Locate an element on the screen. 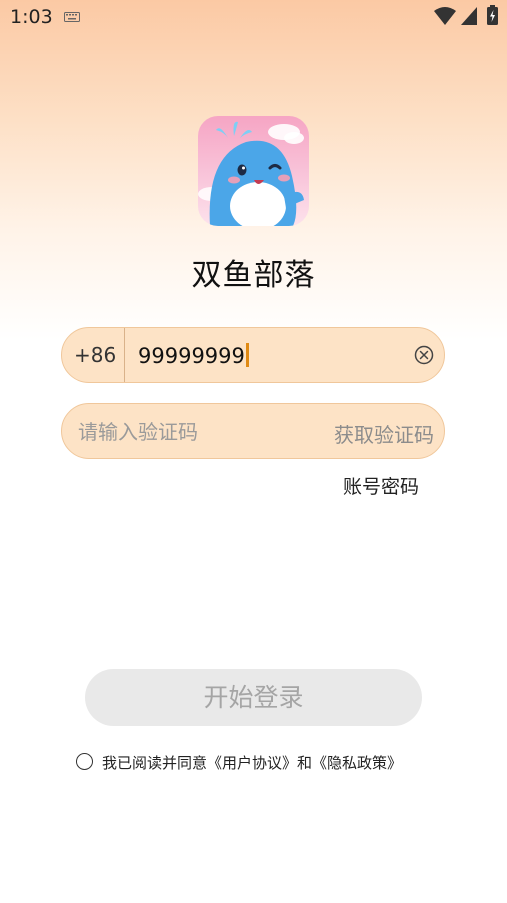 The height and width of the screenshot is (903, 507). verification-code-field: 获取验证码 is located at coordinates (253, 431).